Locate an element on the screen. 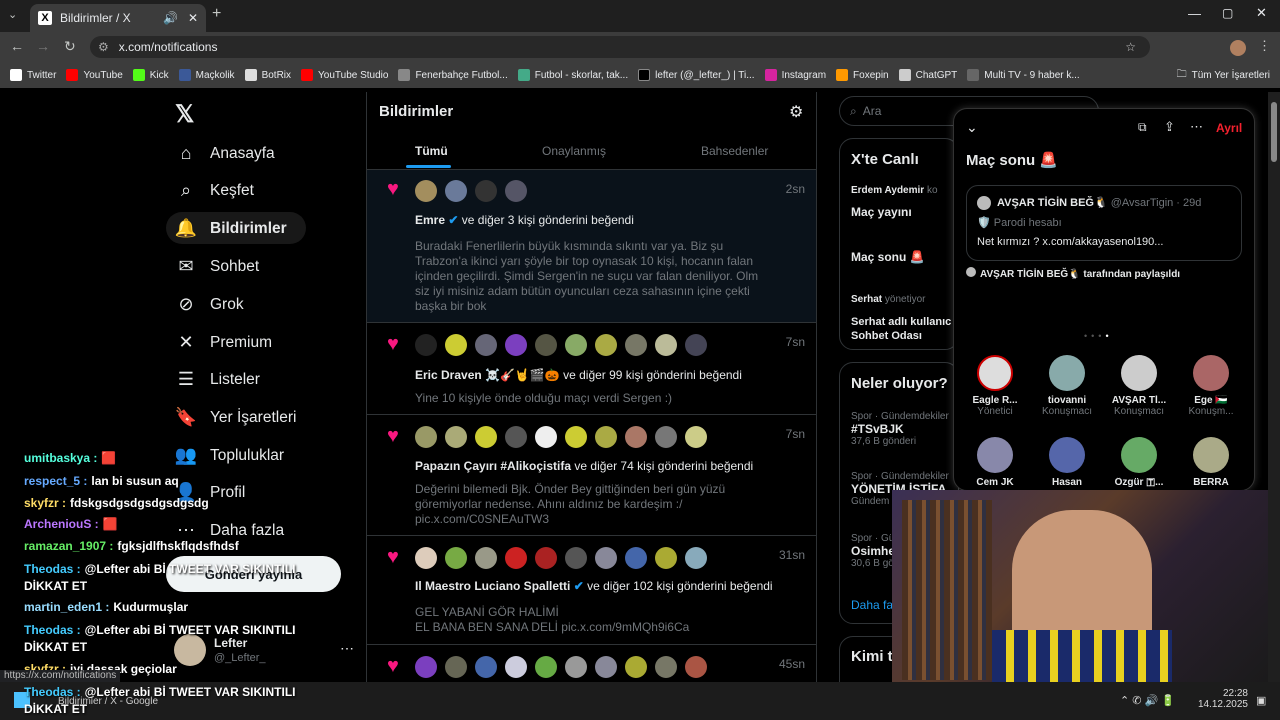 The image size is (1280, 720). reload-icon: ↻ is located at coordinates (70, 46).